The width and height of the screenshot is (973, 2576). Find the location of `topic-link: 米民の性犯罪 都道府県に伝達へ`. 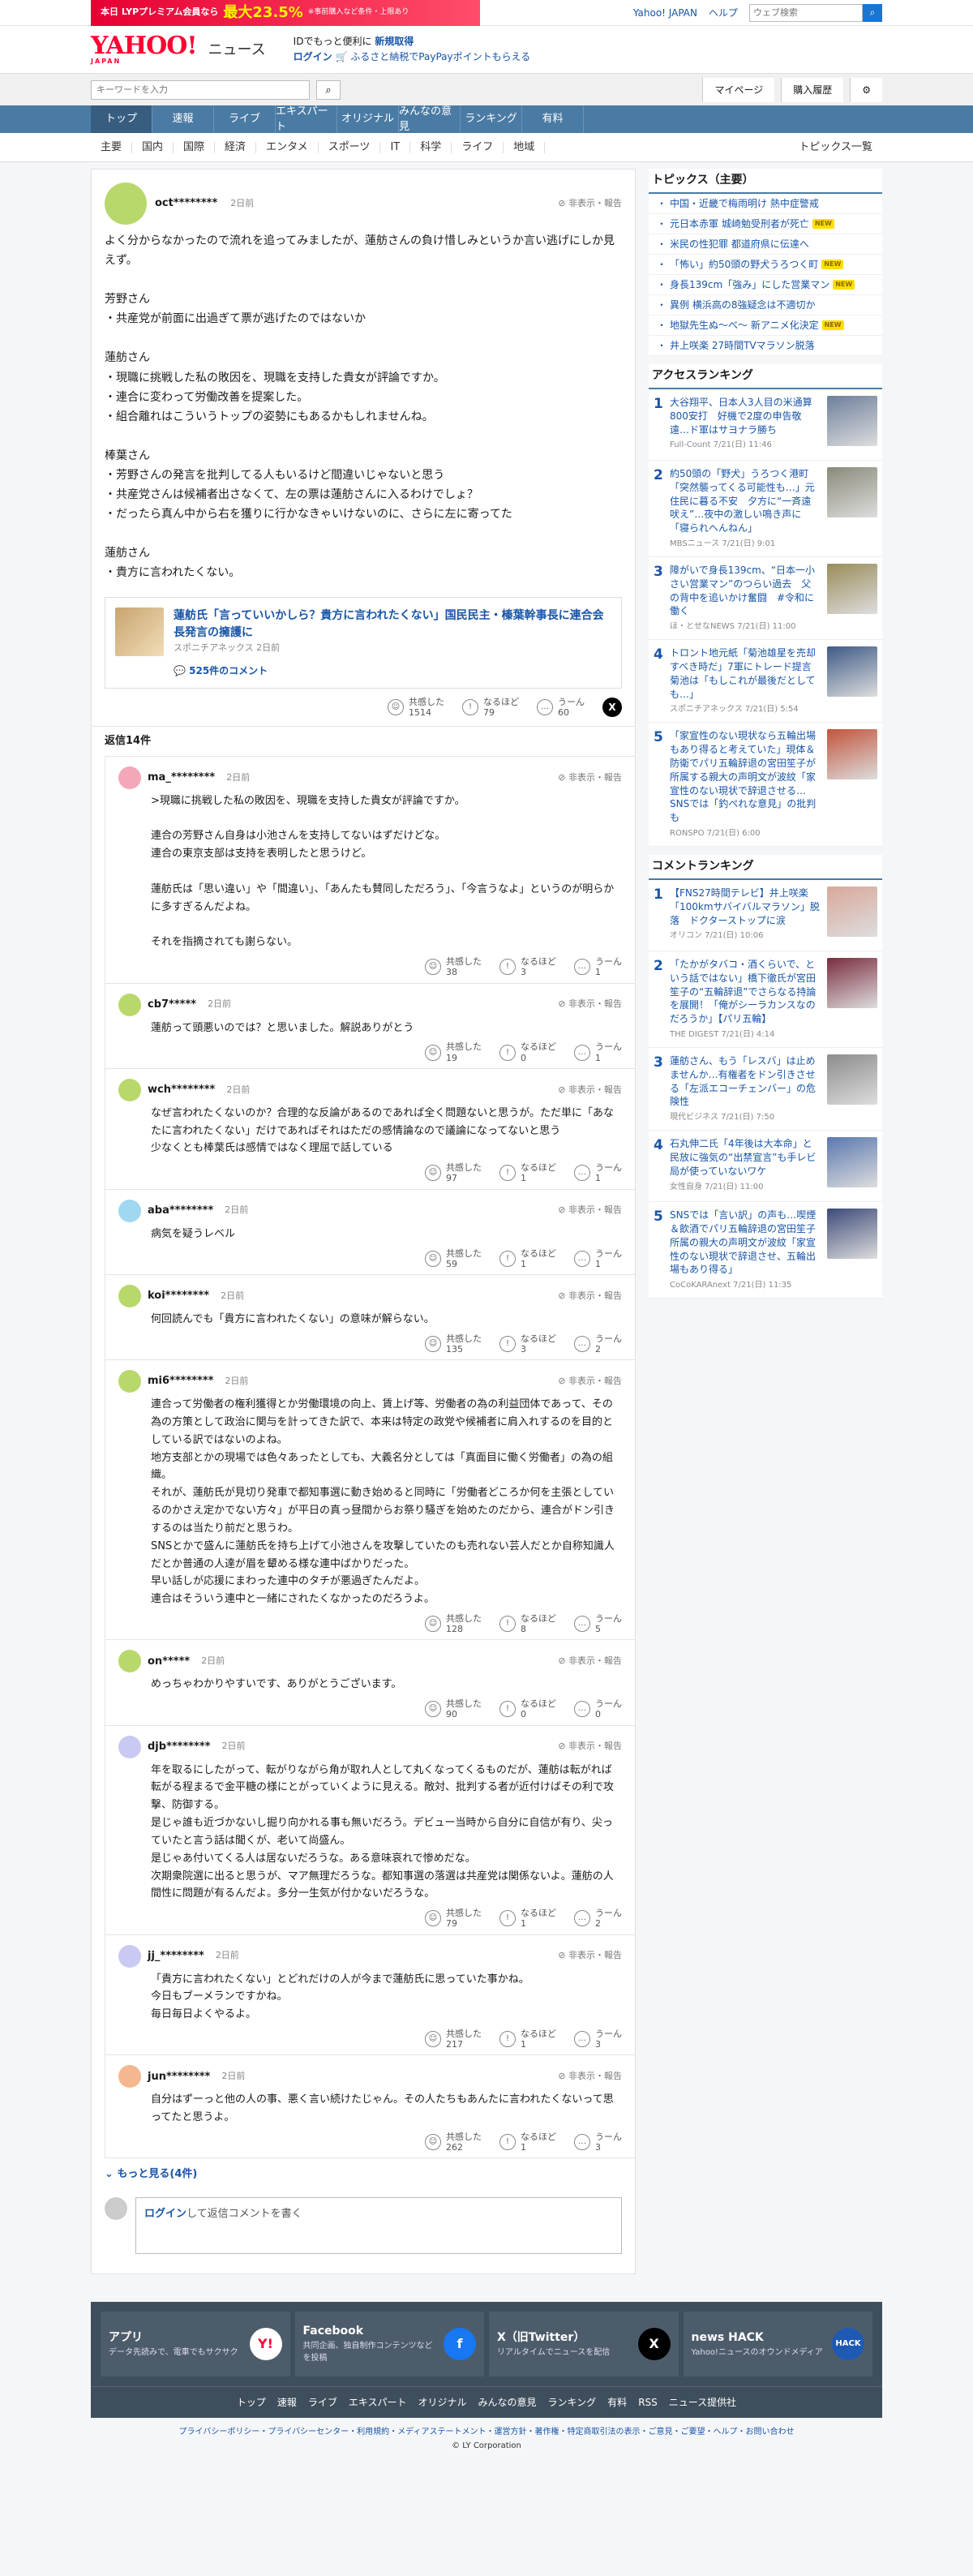

topic-link: 米民の性犯罪 都道府県に伝達へ is located at coordinates (739, 244).